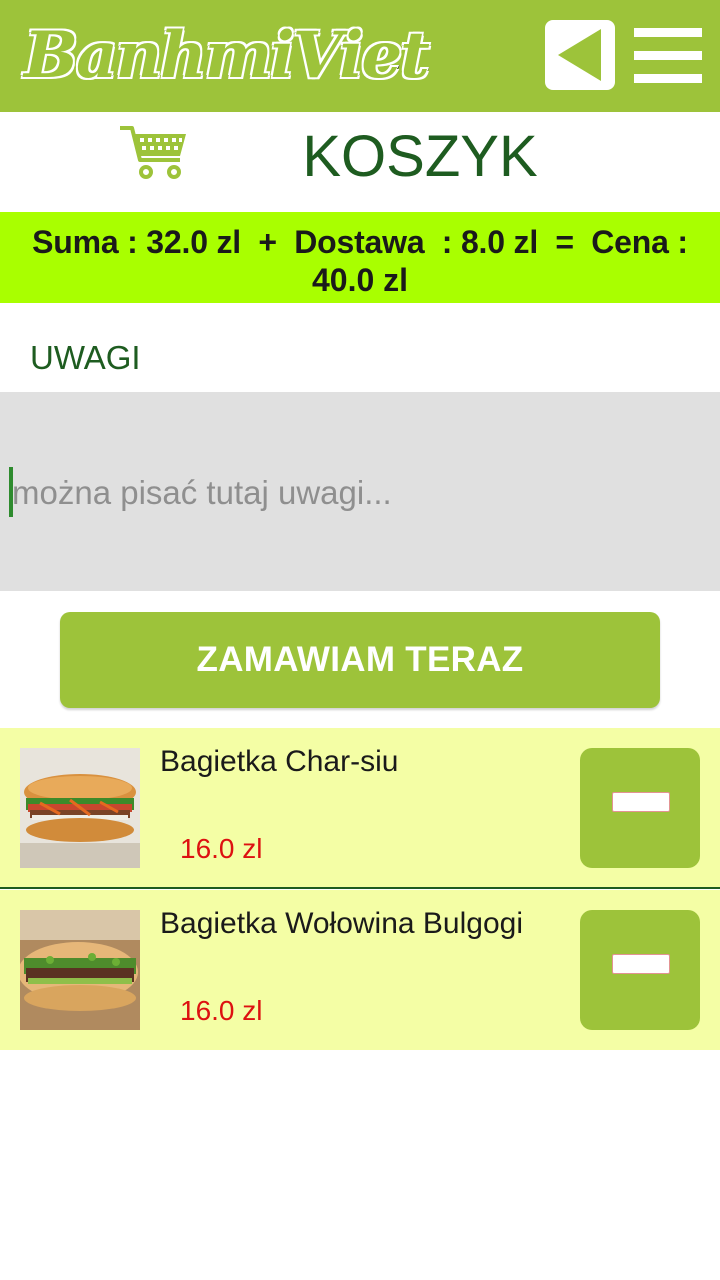 The width and height of the screenshot is (720, 1280). I want to click on item-name: Bagietka Wołowina Bulgogi, so click(342, 923).